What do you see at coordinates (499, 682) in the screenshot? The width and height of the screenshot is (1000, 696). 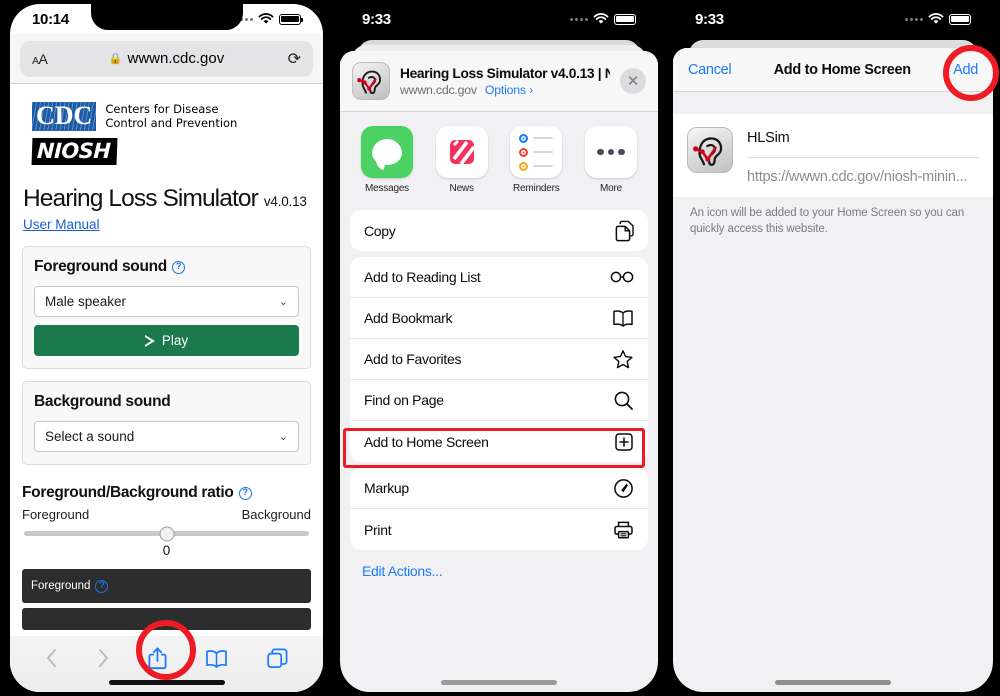 I see `home-indicator` at bounding box center [499, 682].